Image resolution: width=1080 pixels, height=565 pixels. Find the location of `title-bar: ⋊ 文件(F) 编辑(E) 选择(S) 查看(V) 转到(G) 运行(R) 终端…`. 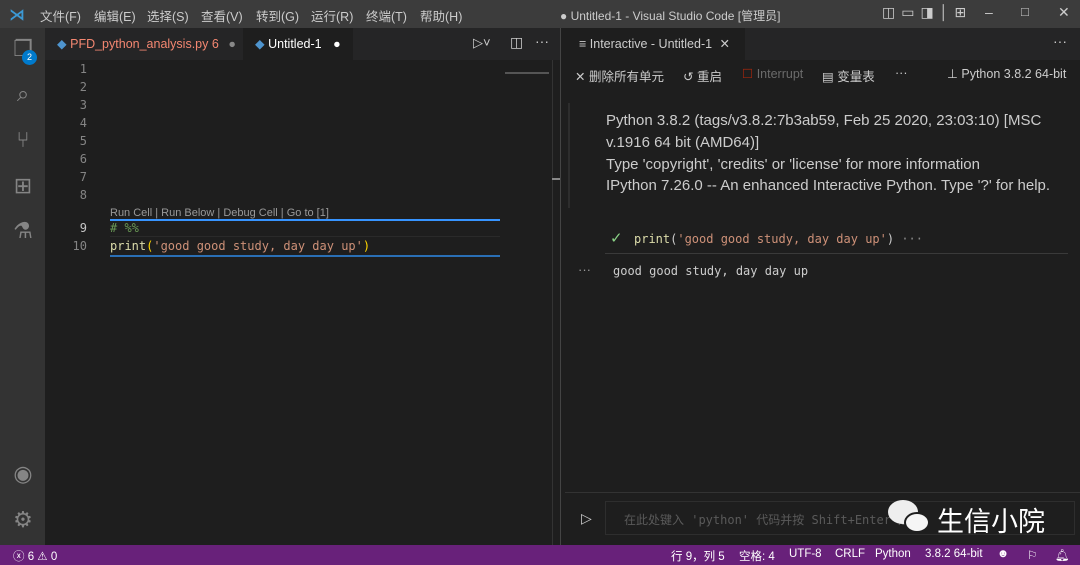

title-bar: ⋊ 文件(F) 编辑(E) 选择(S) 查看(V) 转到(G) 运行(R) 终端… is located at coordinates (540, 14).